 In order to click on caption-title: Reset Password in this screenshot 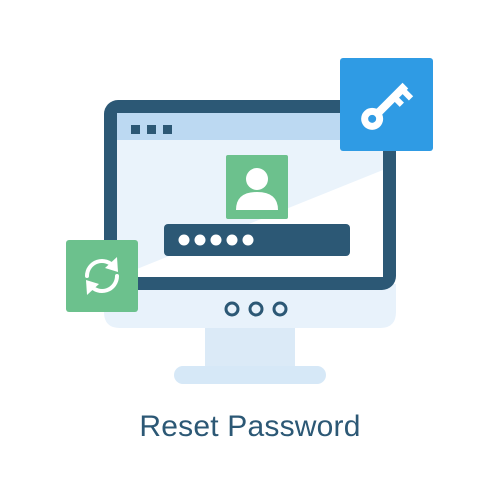, I will do `click(250, 426)`.